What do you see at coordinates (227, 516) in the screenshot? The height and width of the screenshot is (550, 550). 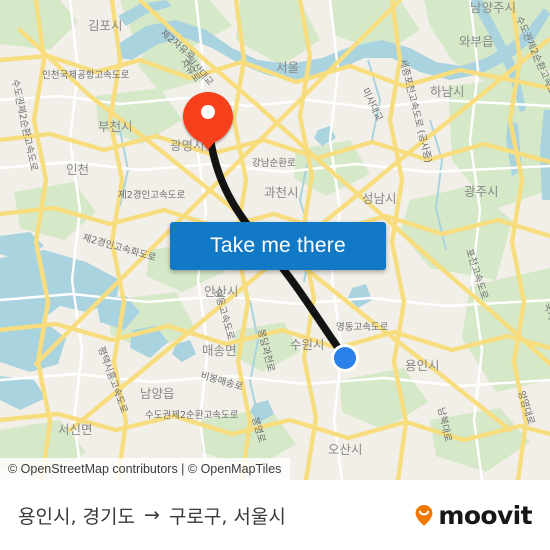 I see `destination-label: 구로구, 서울시` at bounding box center [227, 516].